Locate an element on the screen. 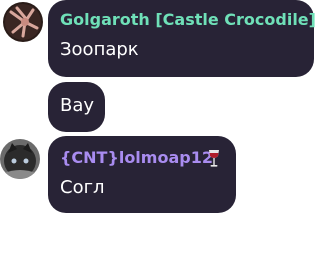 This screenshot has height=264, width=320. user-avatar-lolmoap12 is located at coordinates (20, 159).